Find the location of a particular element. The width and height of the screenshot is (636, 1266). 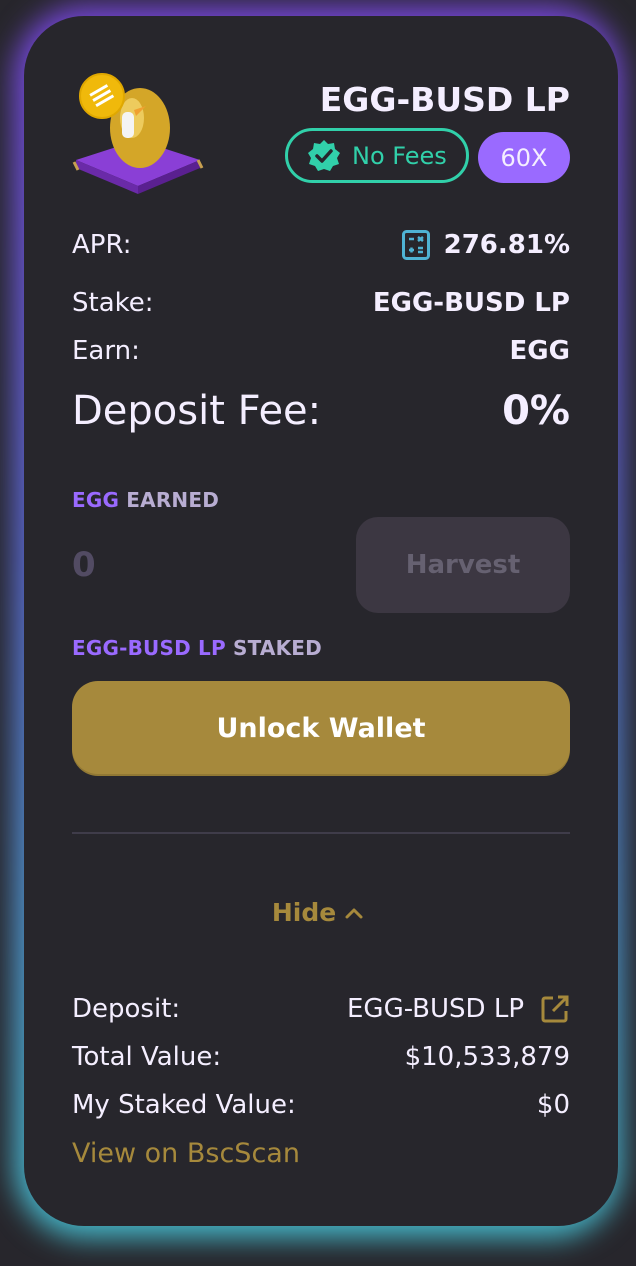

earned-section-label: EGG EARNED is located at coordinates (145, 500).